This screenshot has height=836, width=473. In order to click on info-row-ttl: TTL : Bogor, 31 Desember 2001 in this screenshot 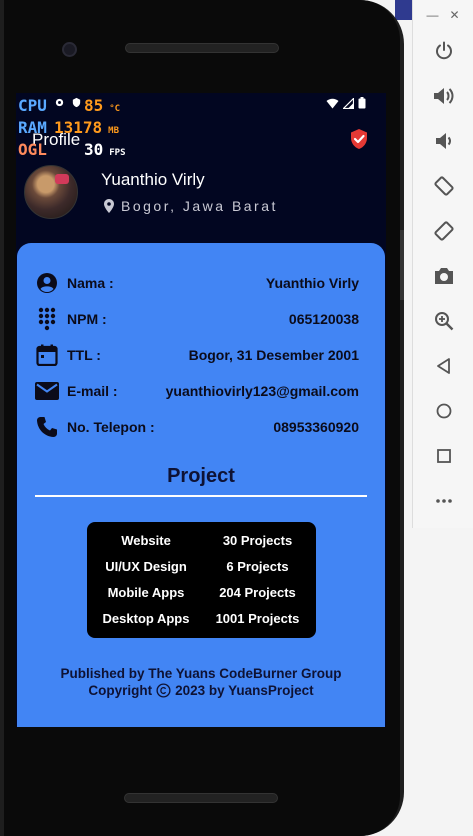, I will do `click(197, 355)`.